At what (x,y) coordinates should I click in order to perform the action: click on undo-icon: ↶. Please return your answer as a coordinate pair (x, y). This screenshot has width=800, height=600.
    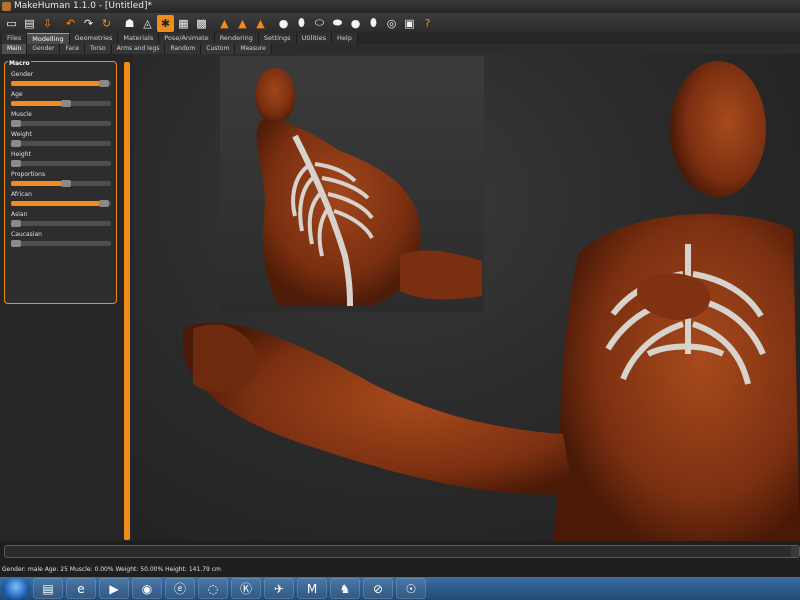
    Looking at the image, I should click on (70, 23).